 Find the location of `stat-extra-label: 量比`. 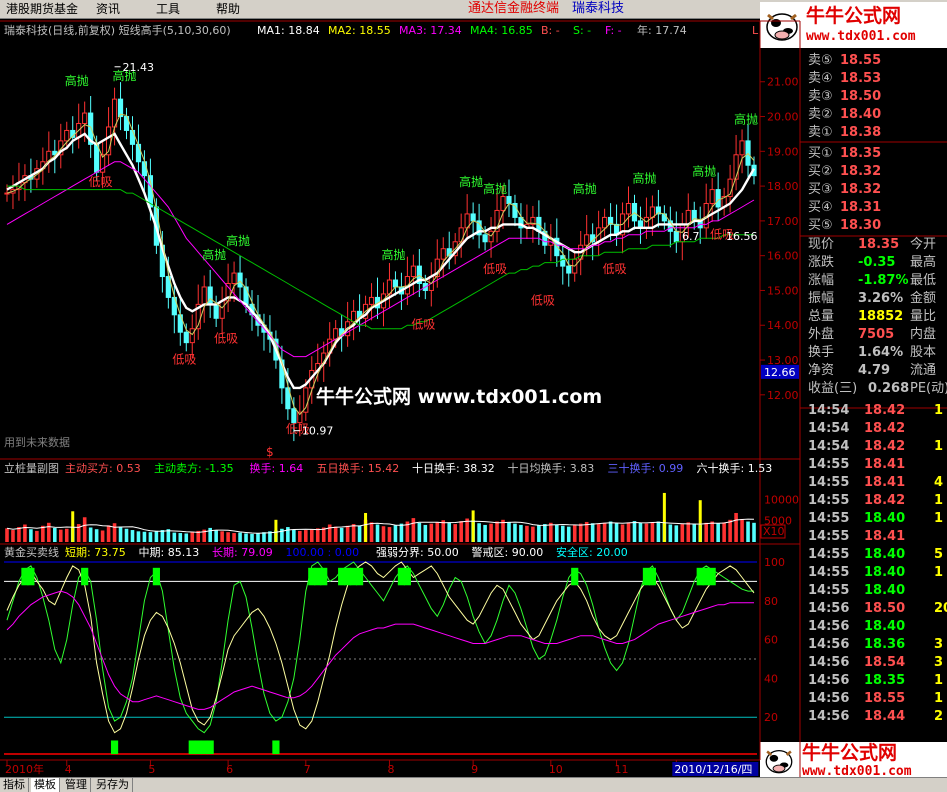

stat-extra-label: 量比 is located at coordinates (923, 316).